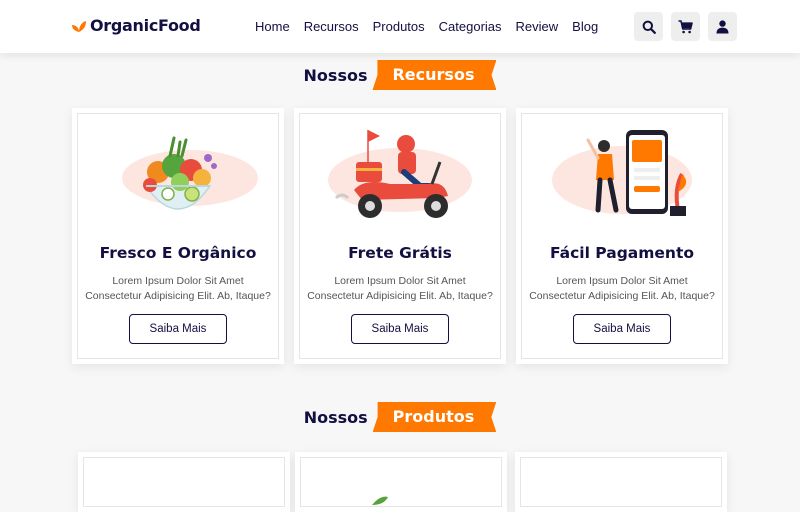 This screenshot has width=800, height=512. I want to click on cart-button, so click(685, 26).